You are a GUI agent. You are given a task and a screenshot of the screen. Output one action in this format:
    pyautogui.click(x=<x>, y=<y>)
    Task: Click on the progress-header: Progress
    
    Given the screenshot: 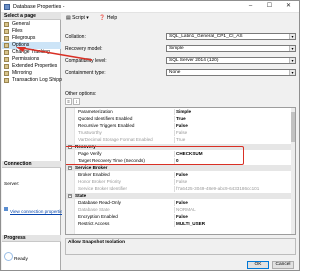 What is the action you would take?
    pyautogui.click(x=31, y=238)
    